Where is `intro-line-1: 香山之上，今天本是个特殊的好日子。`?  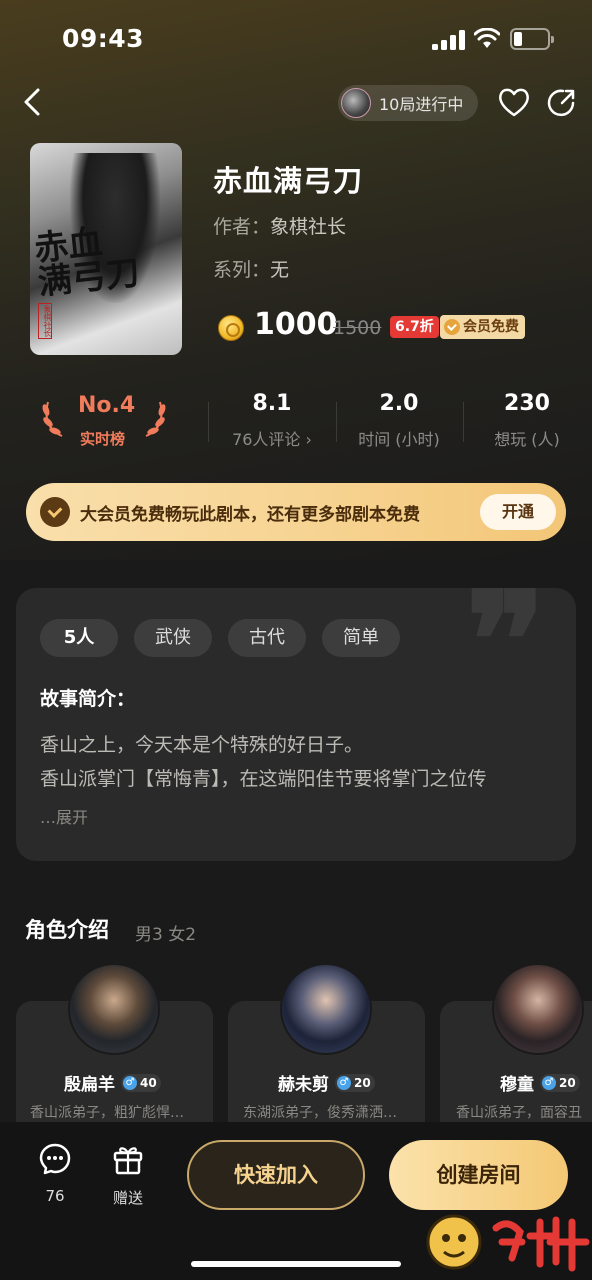 intro-line-1: 香山之上，今天本是个特殊的好日子。 is located at coordinates (202, 745).